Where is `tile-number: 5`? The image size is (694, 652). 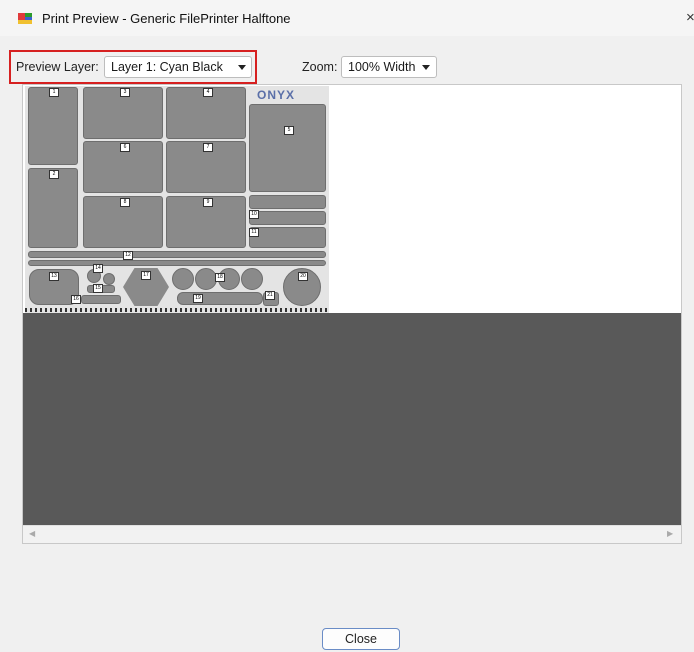
tile-number: 5 is located at coordinates (289, 130).